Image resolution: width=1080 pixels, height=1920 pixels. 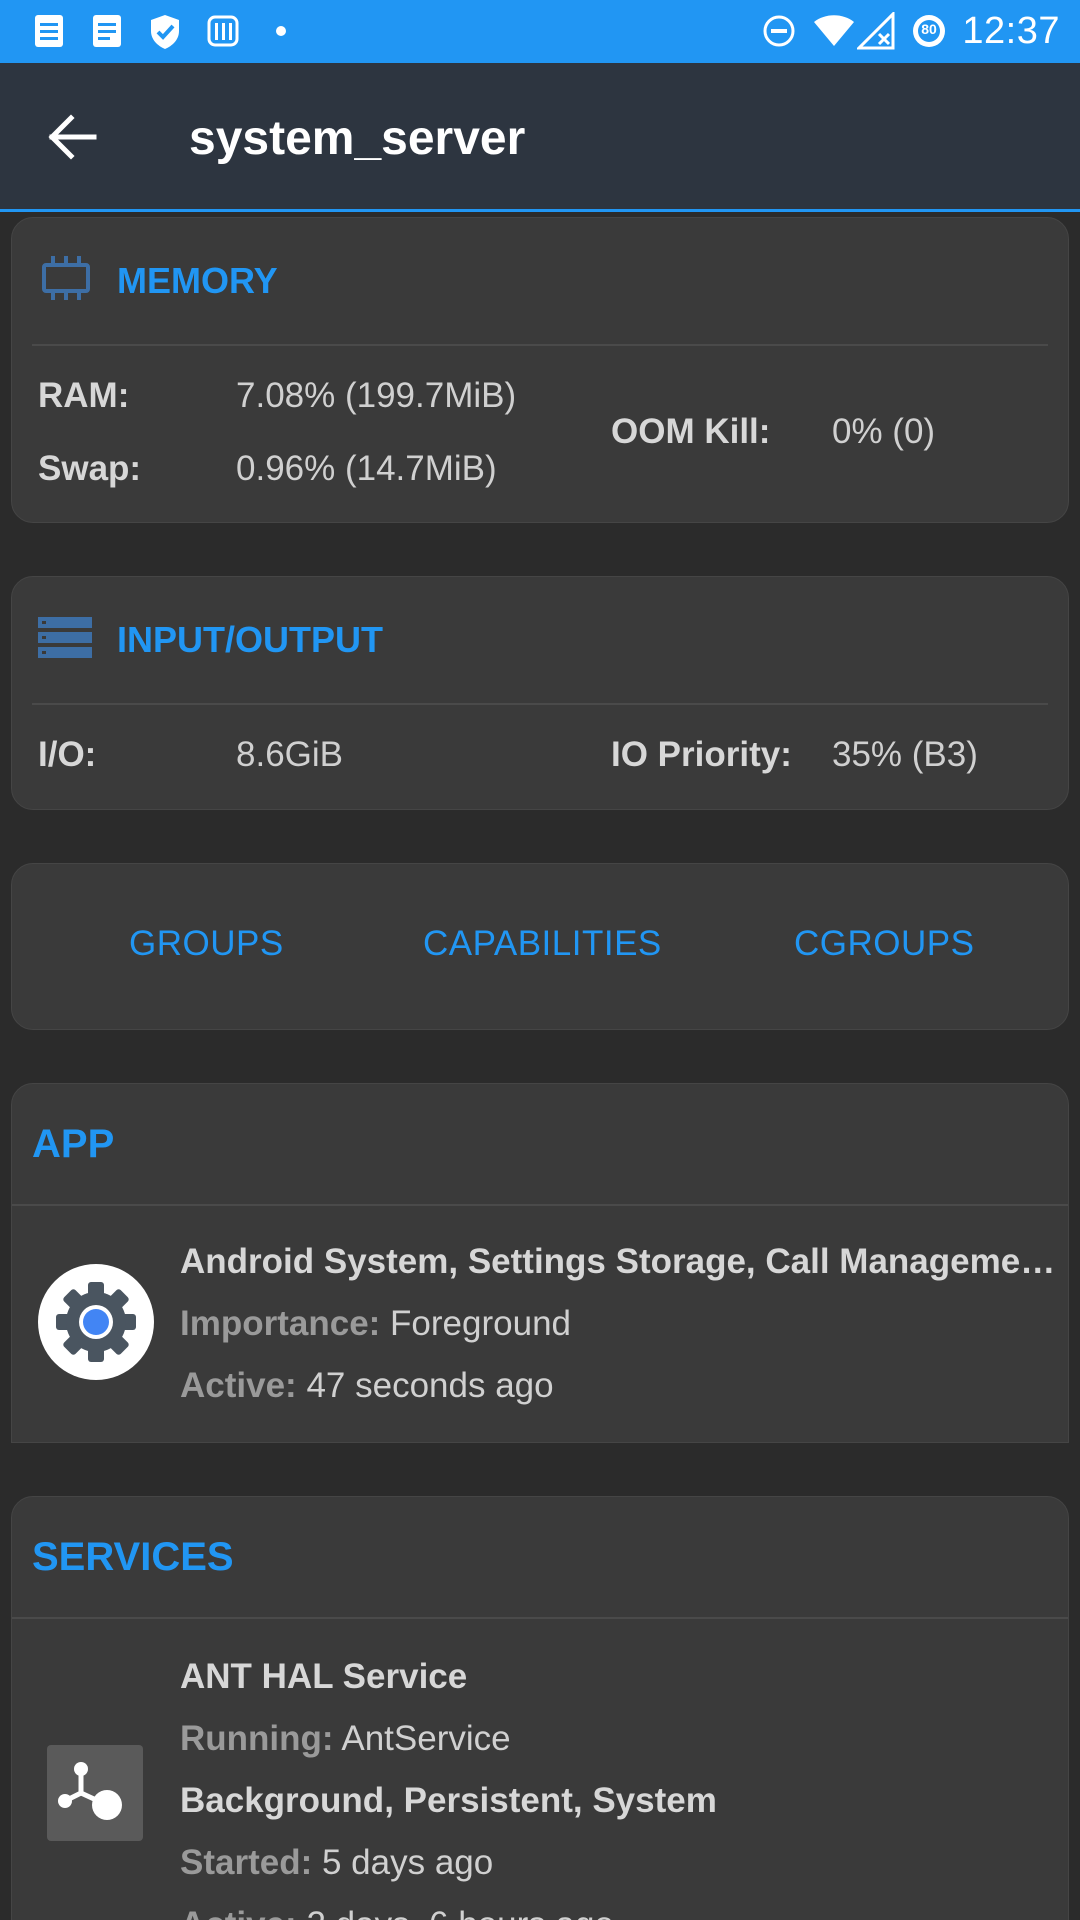 What do you see at coordinates (691, 431) in the screenshot?
I see `oom-kill-label: OOM Kill:` at bounding box center [691, 431].